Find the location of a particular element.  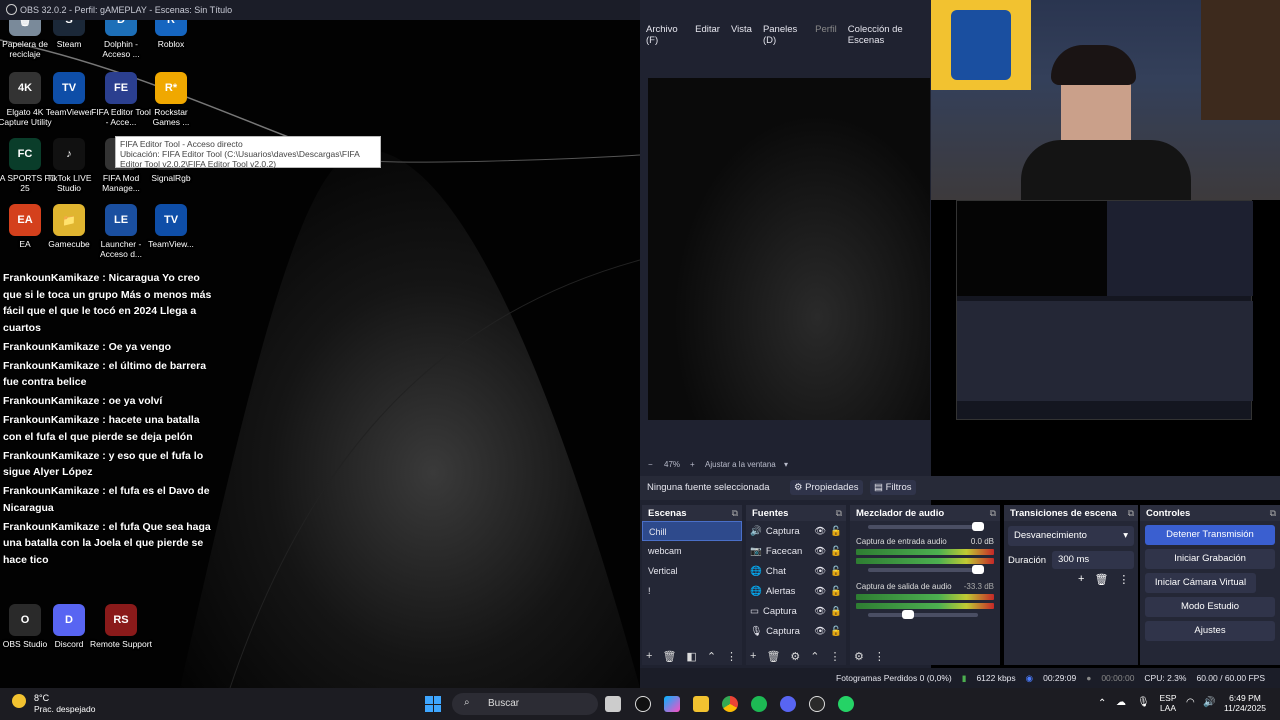

tooltip-title: FIFA Editor Tool - Acceso directo is located at coordinates (181, 144).